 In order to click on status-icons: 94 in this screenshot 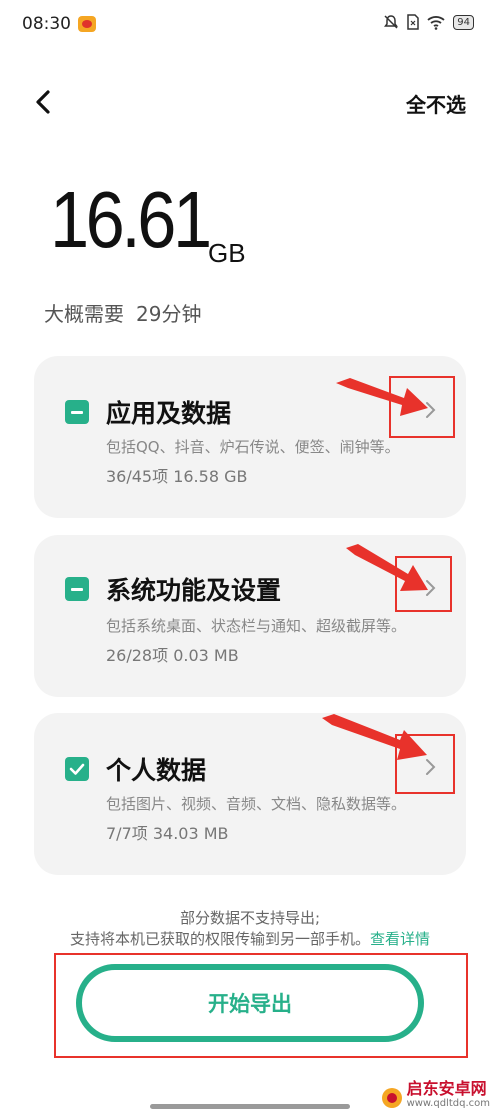, I will do `click(428, 22)`.